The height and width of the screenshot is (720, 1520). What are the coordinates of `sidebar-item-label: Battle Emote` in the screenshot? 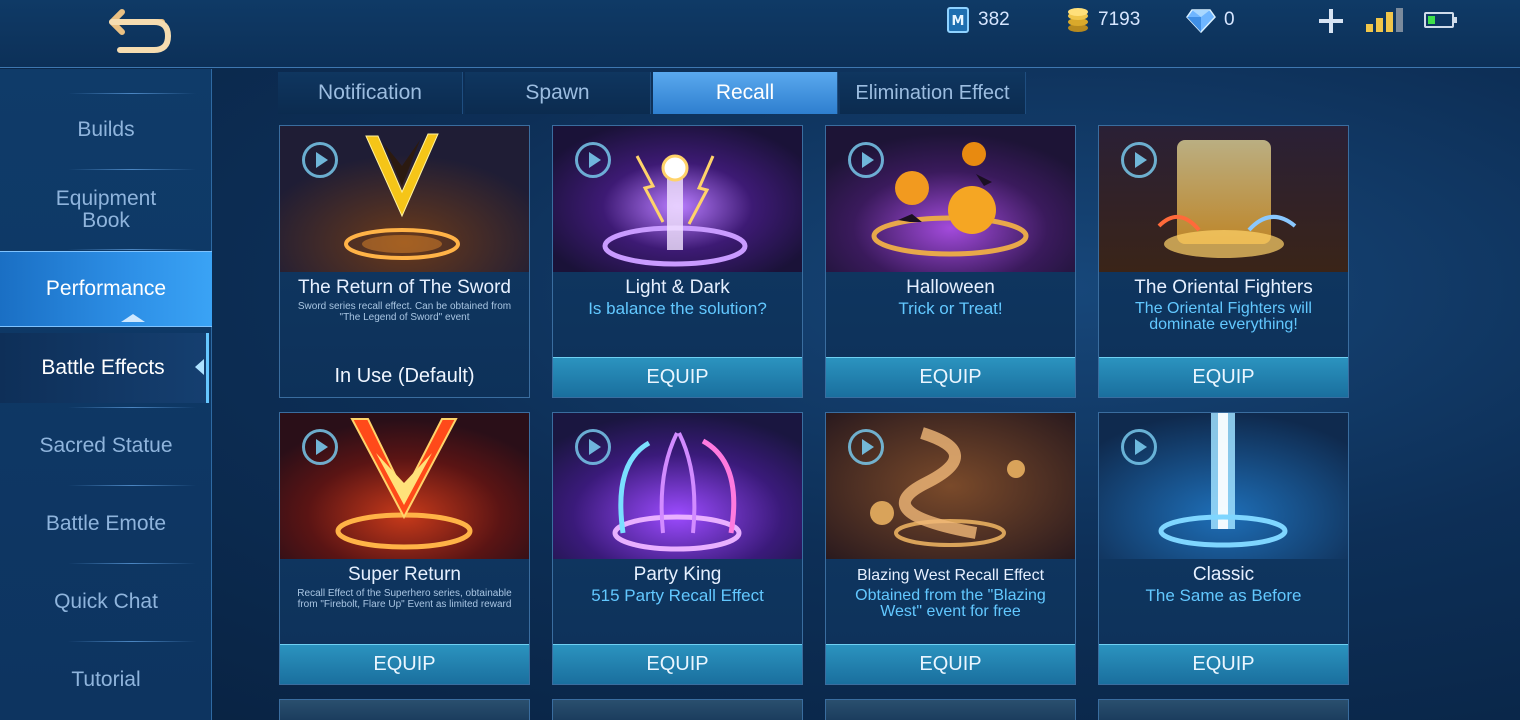 It's located at (106, 523).